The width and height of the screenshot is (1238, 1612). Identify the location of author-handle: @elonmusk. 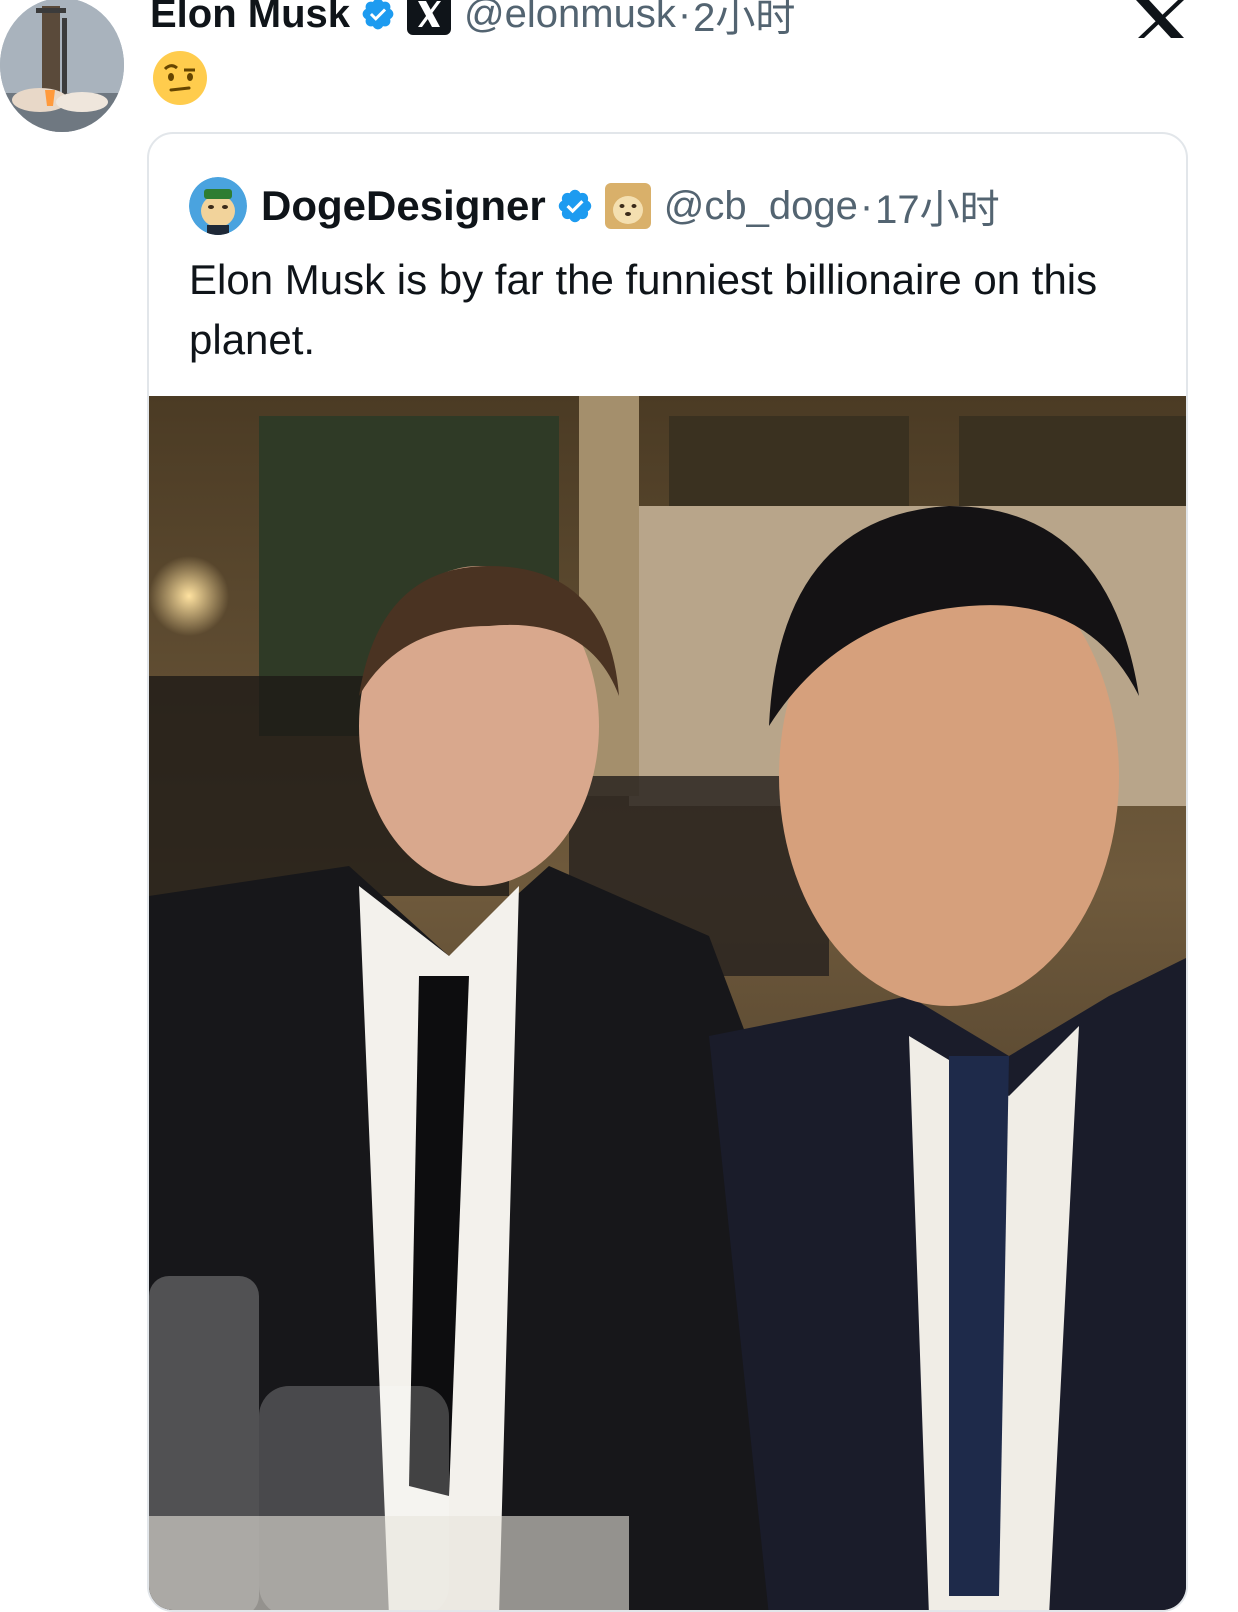
(570, 18).